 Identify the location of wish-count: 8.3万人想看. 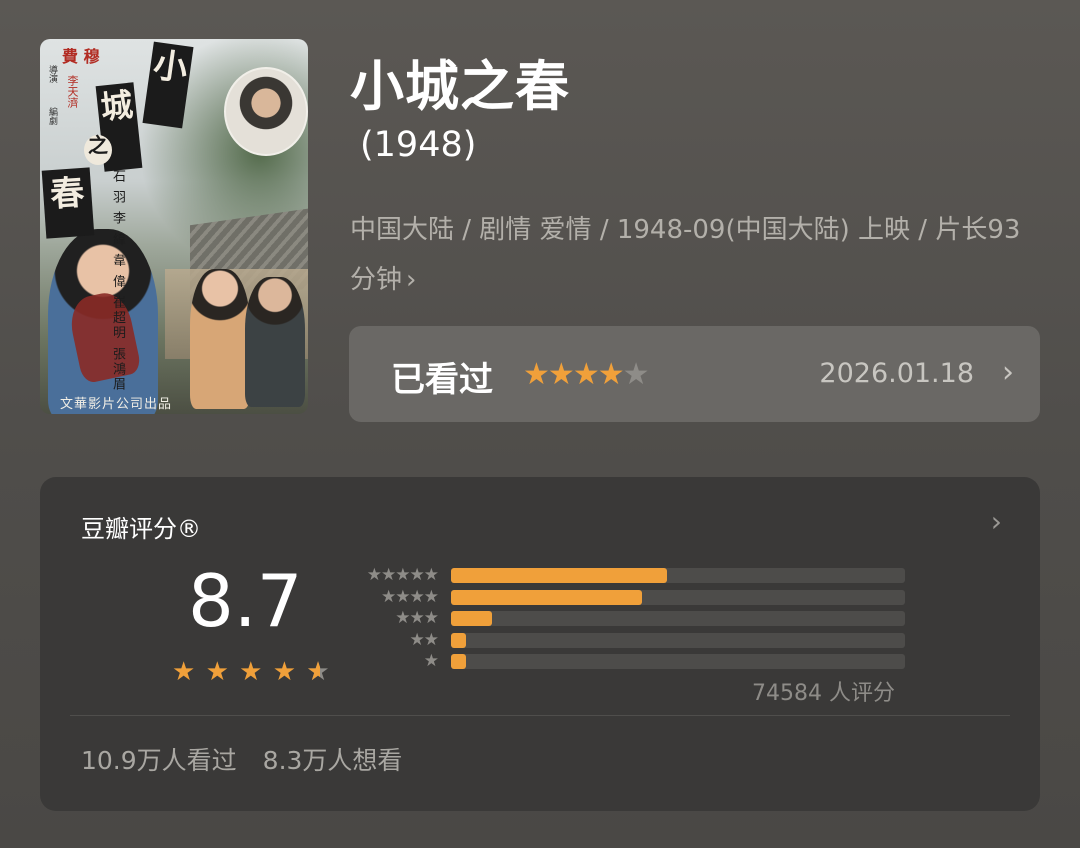
(333, 760).